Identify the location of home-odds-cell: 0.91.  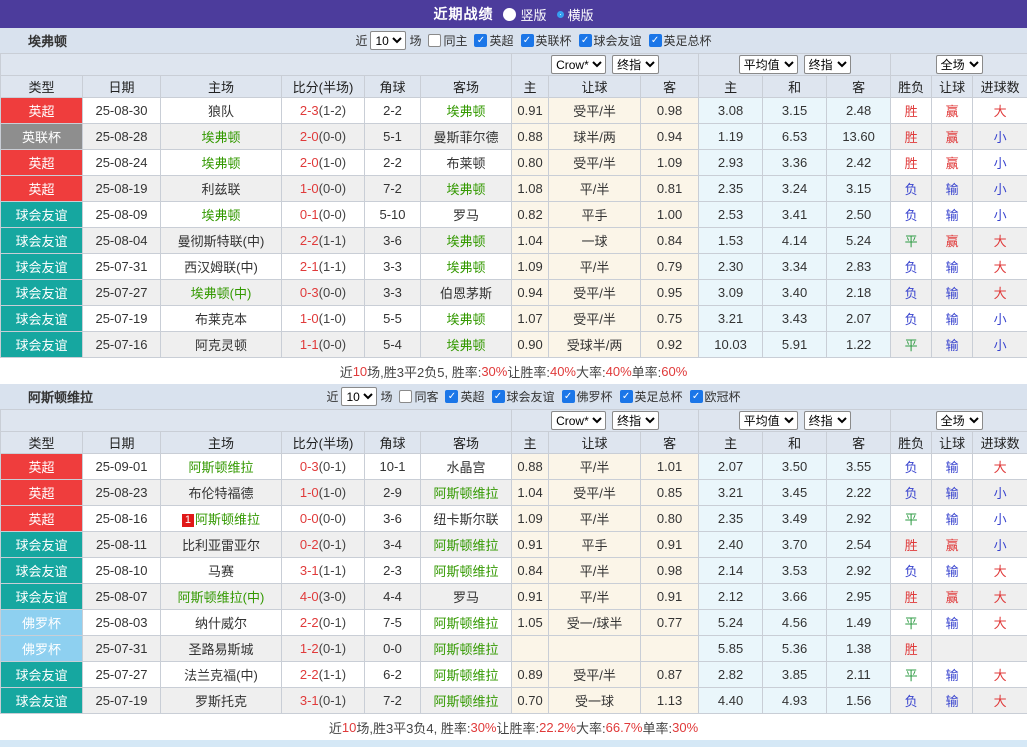
(530, 545).